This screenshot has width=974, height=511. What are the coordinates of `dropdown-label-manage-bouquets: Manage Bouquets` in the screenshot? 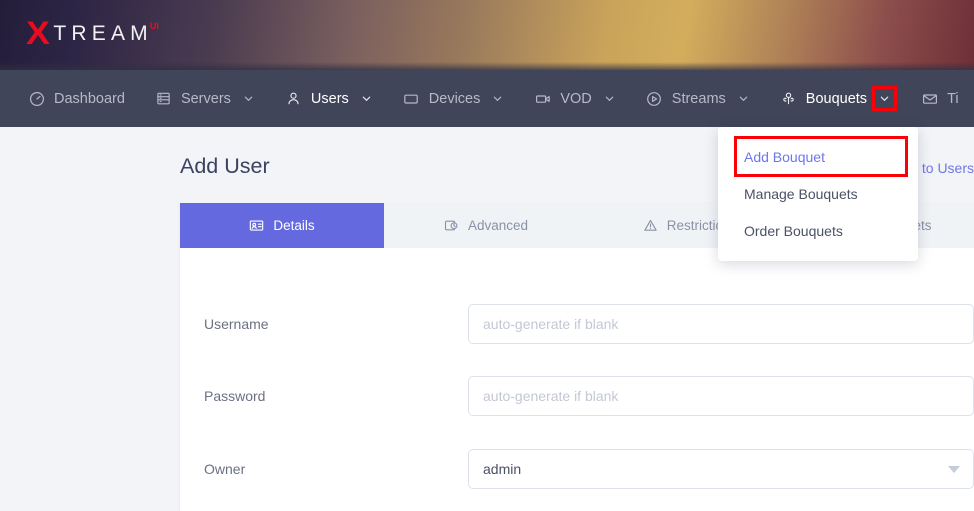 It's located at (801, 193).